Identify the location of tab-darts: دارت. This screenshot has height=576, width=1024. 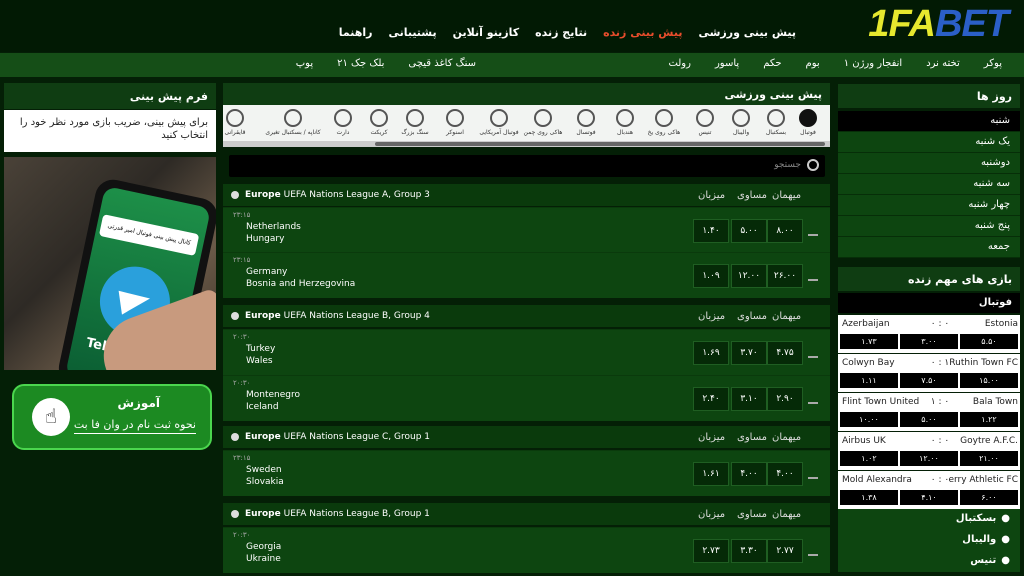
(343, 122).